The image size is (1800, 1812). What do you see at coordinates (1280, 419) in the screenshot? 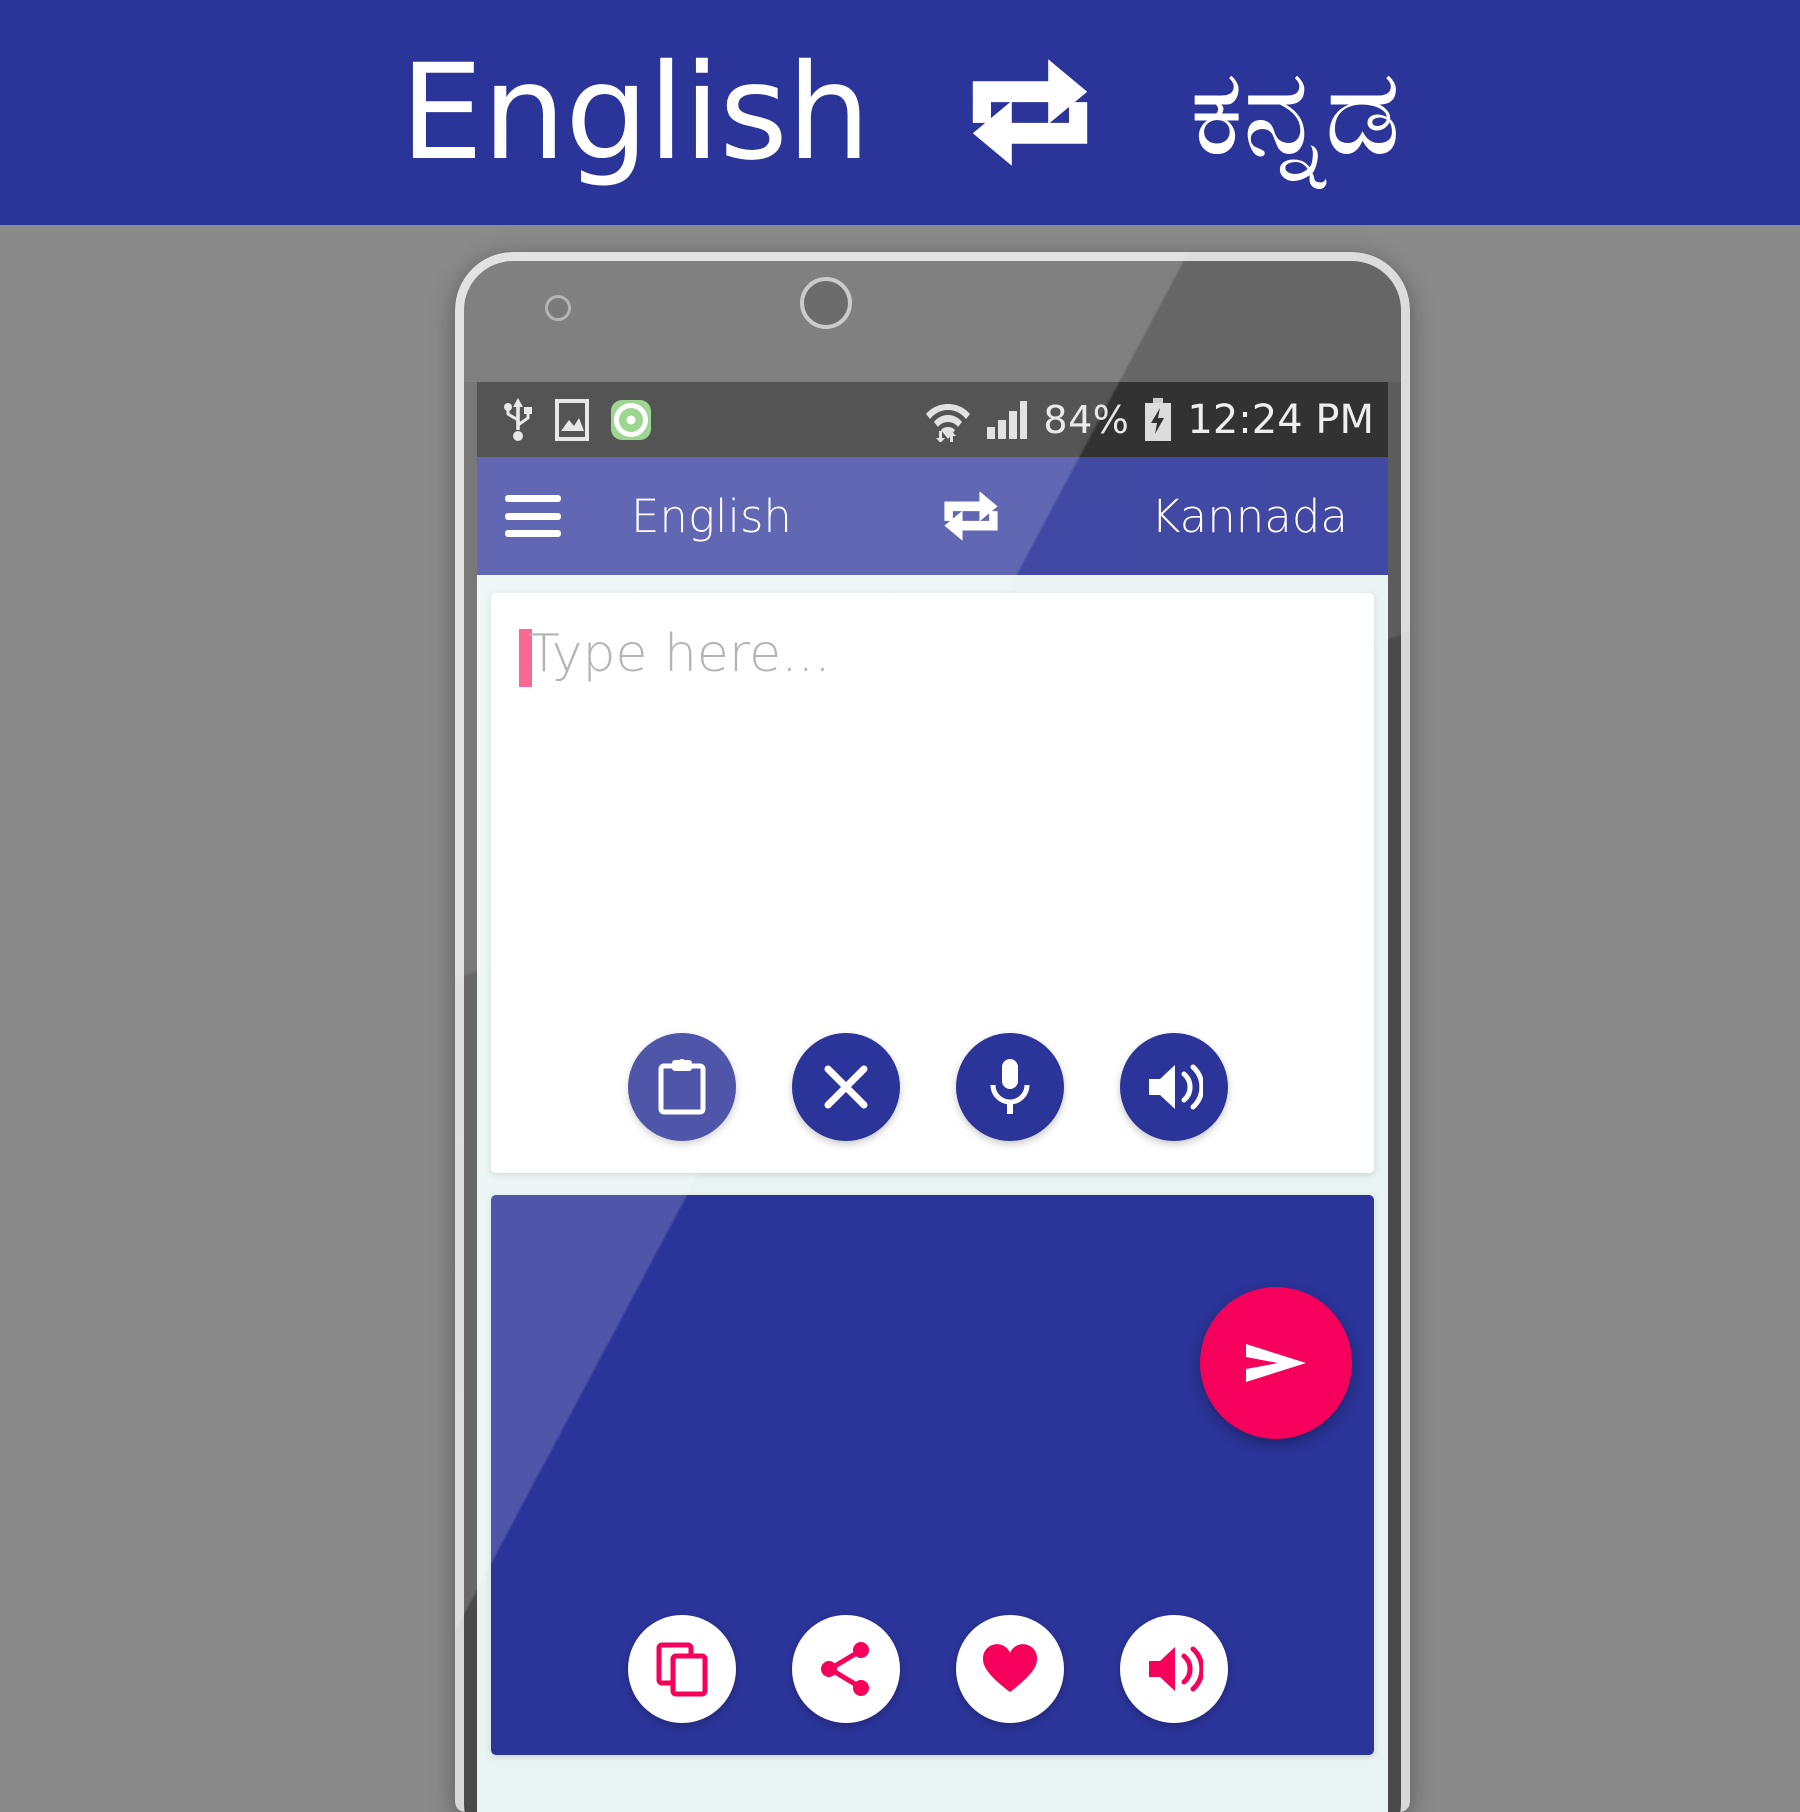
I see `status-bar-time: 12:24 PM` at bounding box center [1280, 419].